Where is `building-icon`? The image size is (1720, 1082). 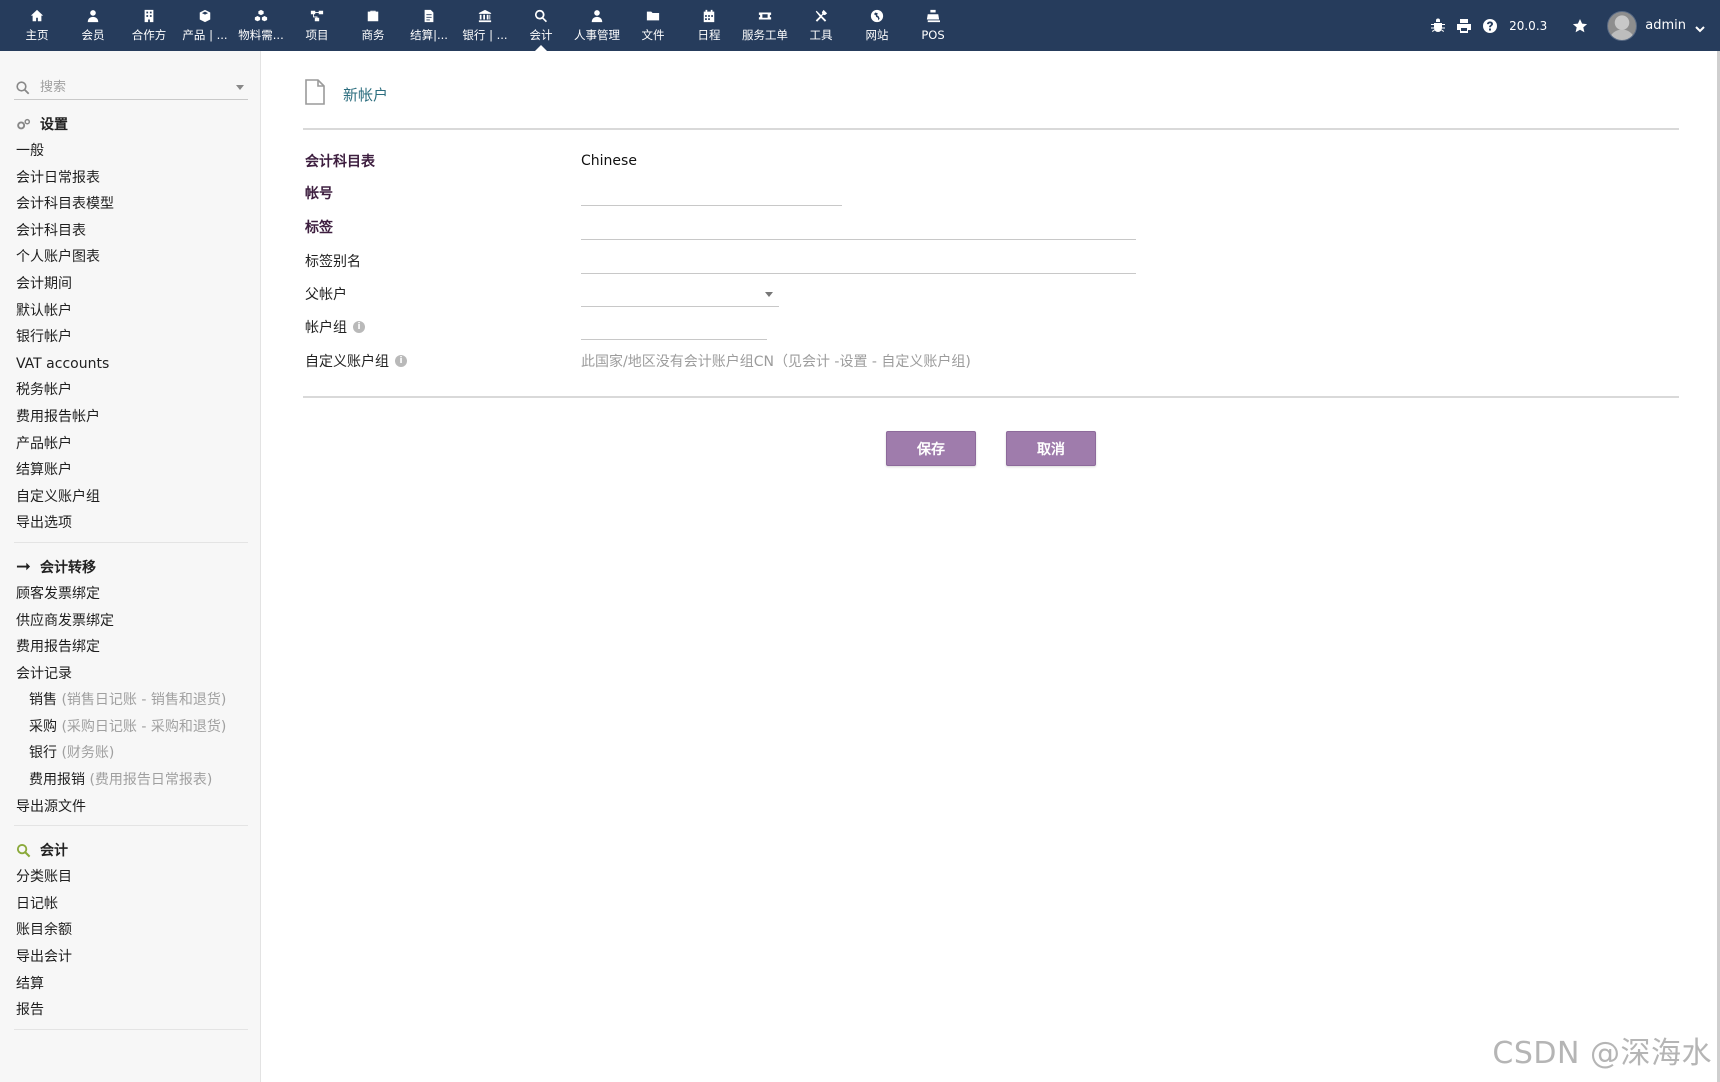
building-icon is located at coordinates (149, 16).